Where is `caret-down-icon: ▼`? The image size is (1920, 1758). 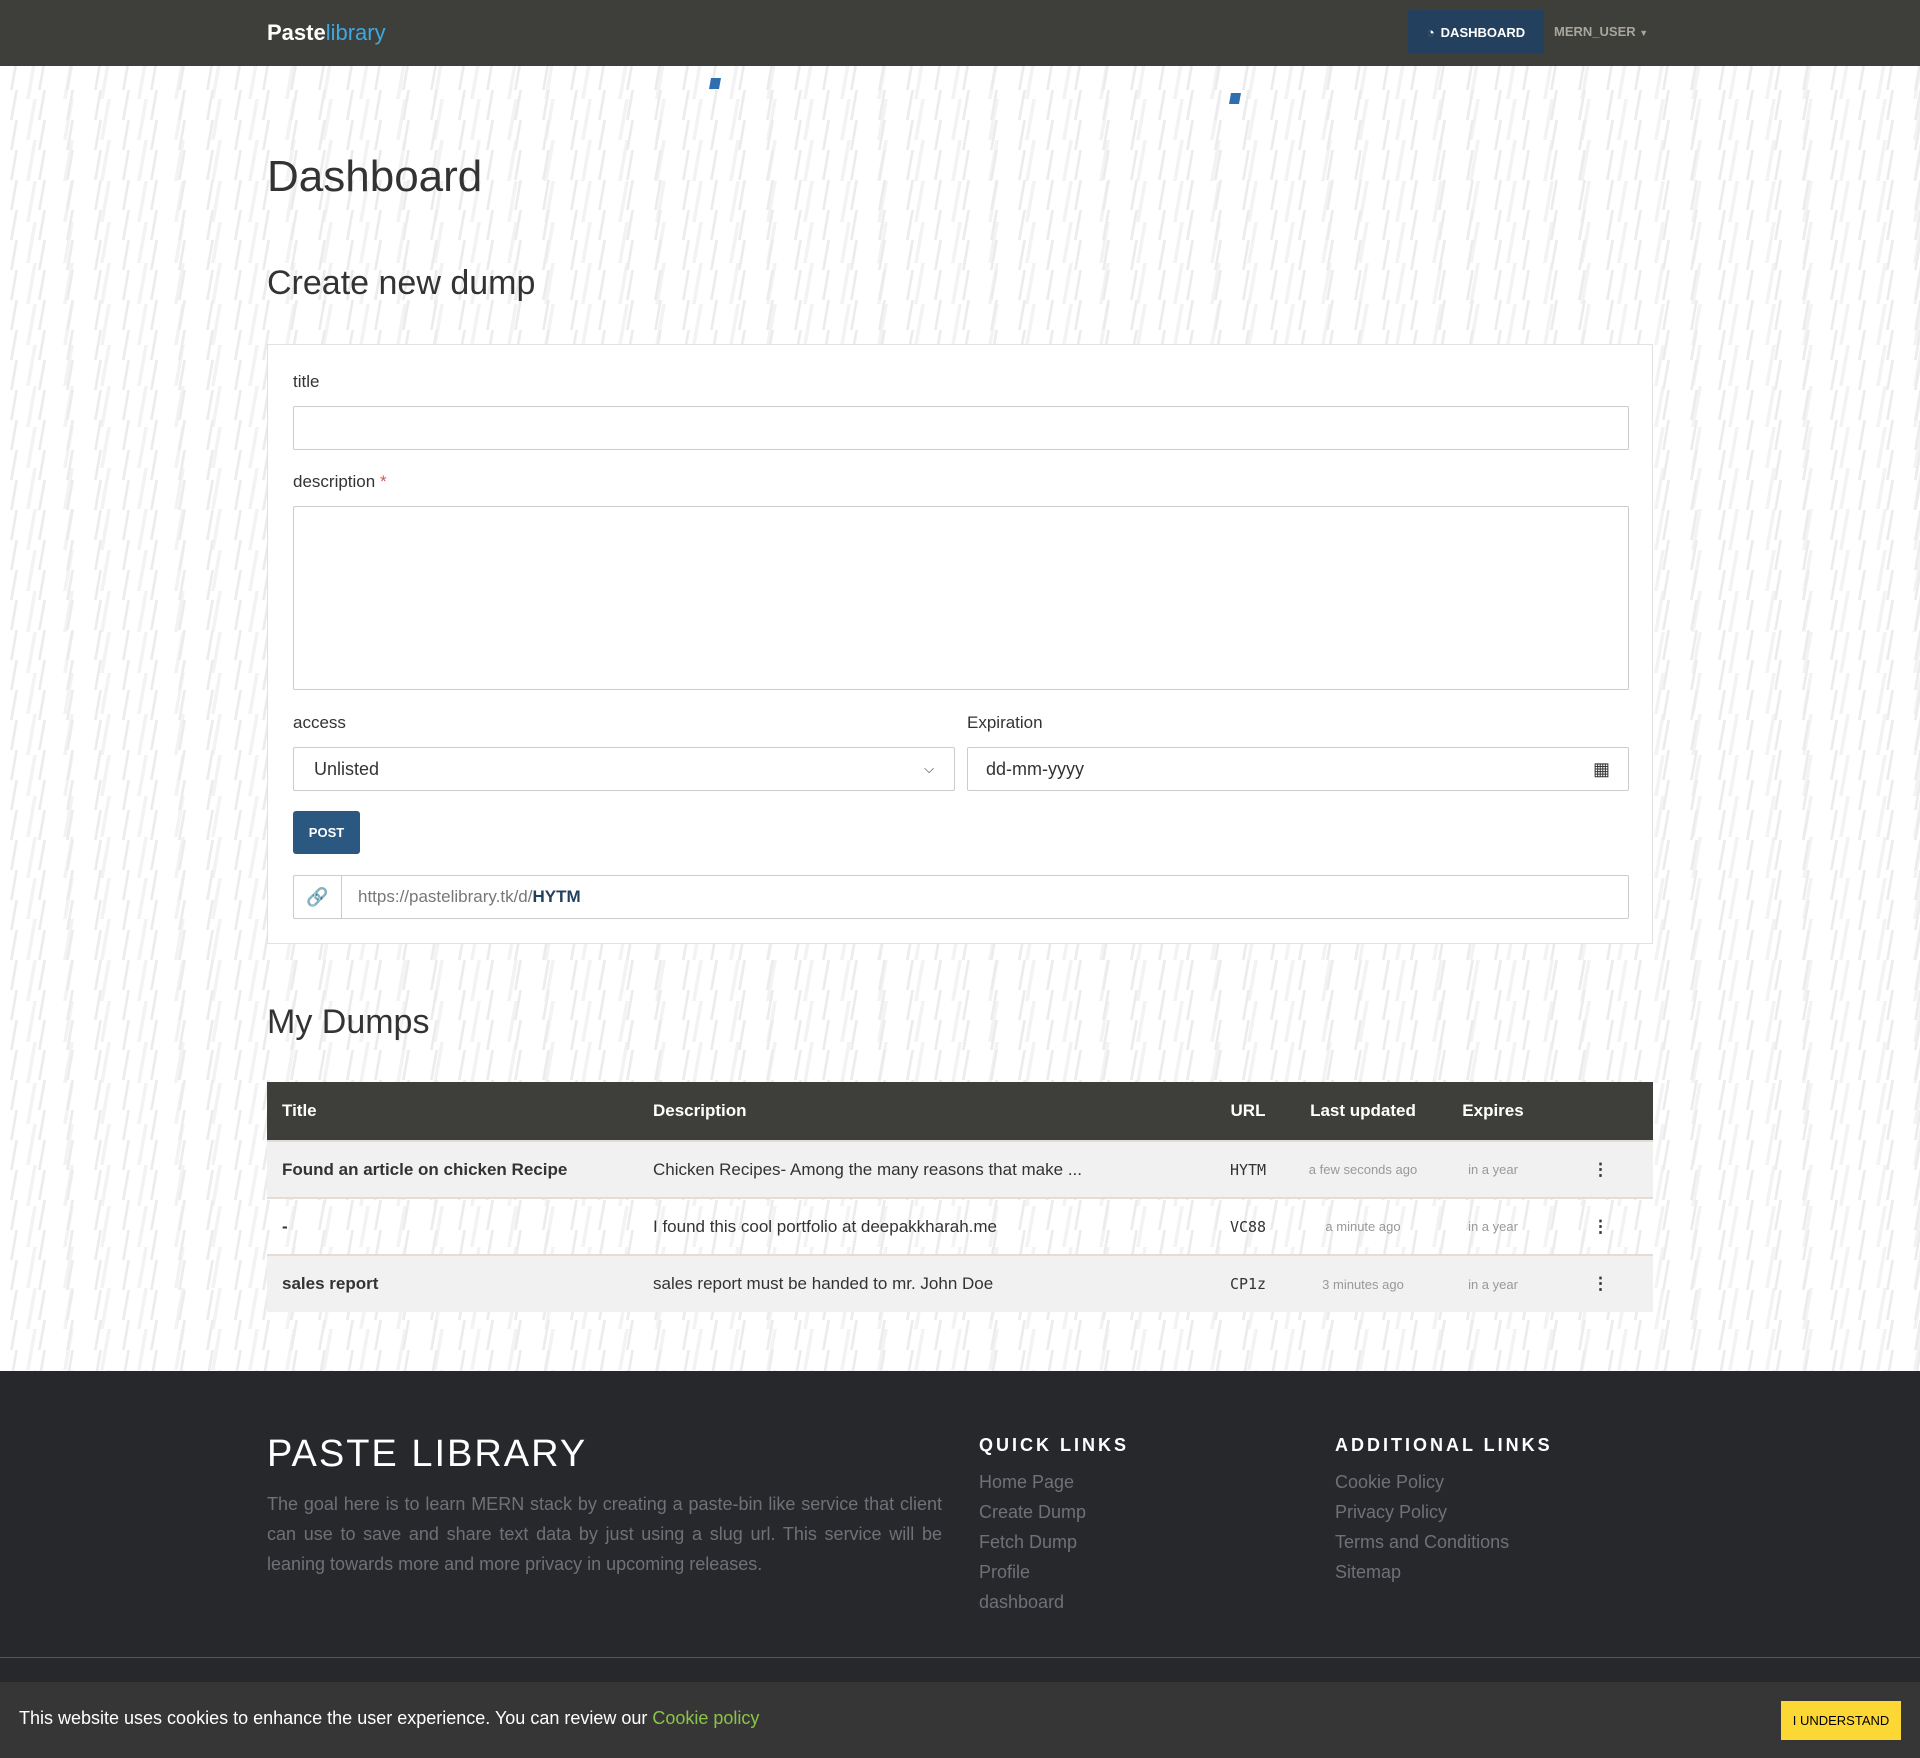 caret-down-icon: ▼ is located at coordinates (1644, 33).